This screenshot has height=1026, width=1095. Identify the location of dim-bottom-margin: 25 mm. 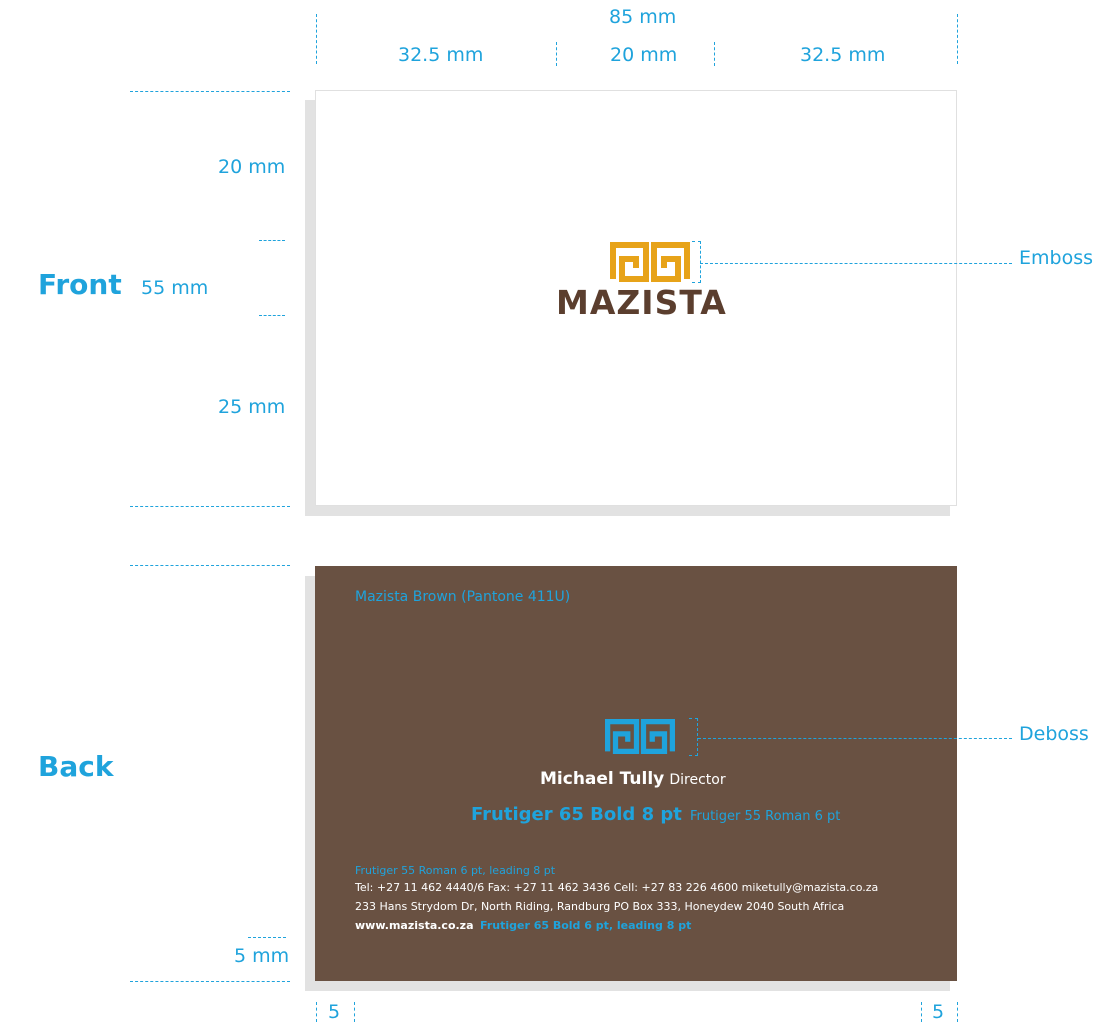
(252, 407).